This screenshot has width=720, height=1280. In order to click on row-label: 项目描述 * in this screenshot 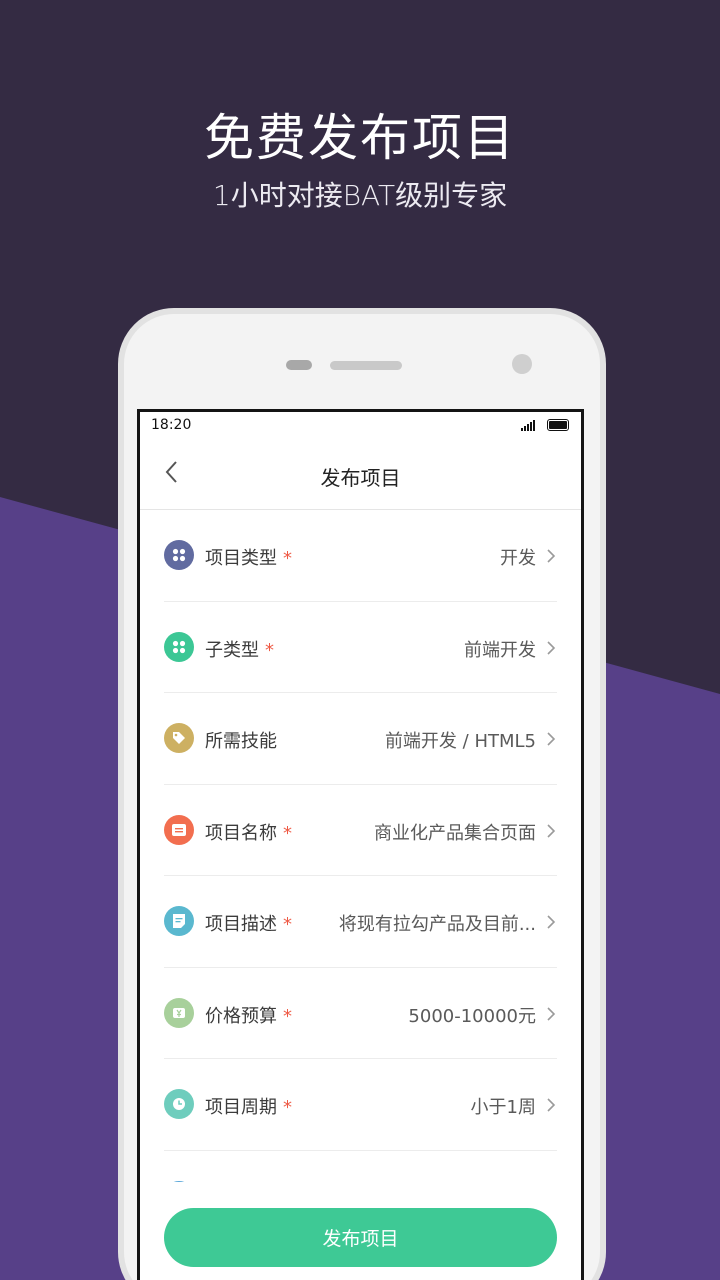, I will do `click(248, 924)`.